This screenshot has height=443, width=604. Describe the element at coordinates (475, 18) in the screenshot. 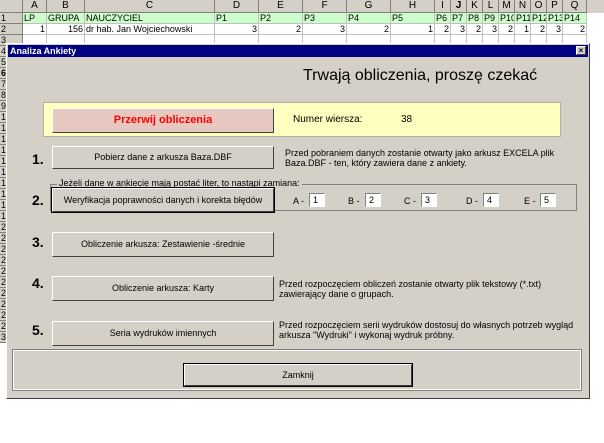

I see `sheet-cell: P8` at that location.